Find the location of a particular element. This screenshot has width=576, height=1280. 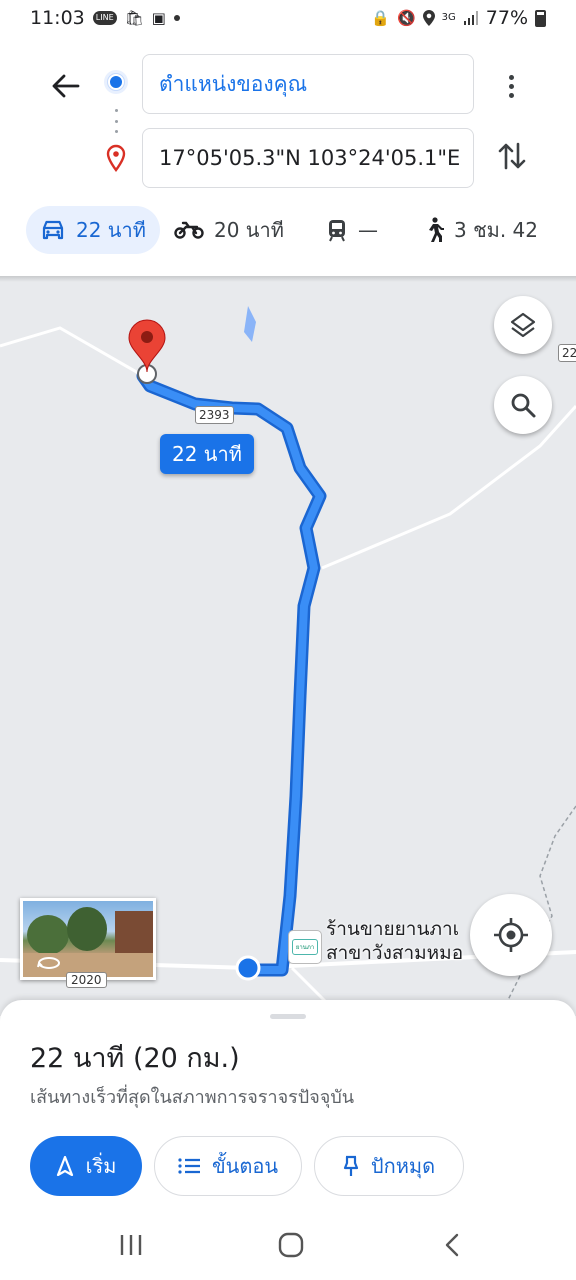

battery-percent: 77% is located at coordinates (506, 18).